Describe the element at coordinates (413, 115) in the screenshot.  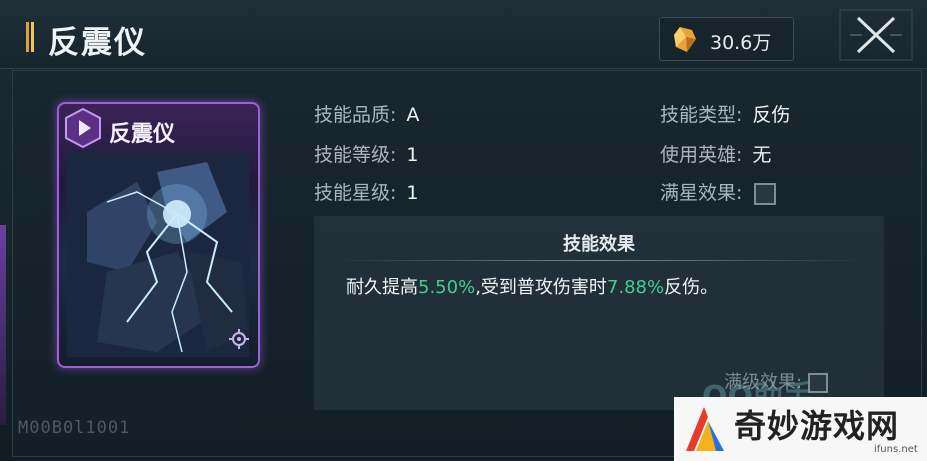
I see `stat-quality-value: A` at that location.